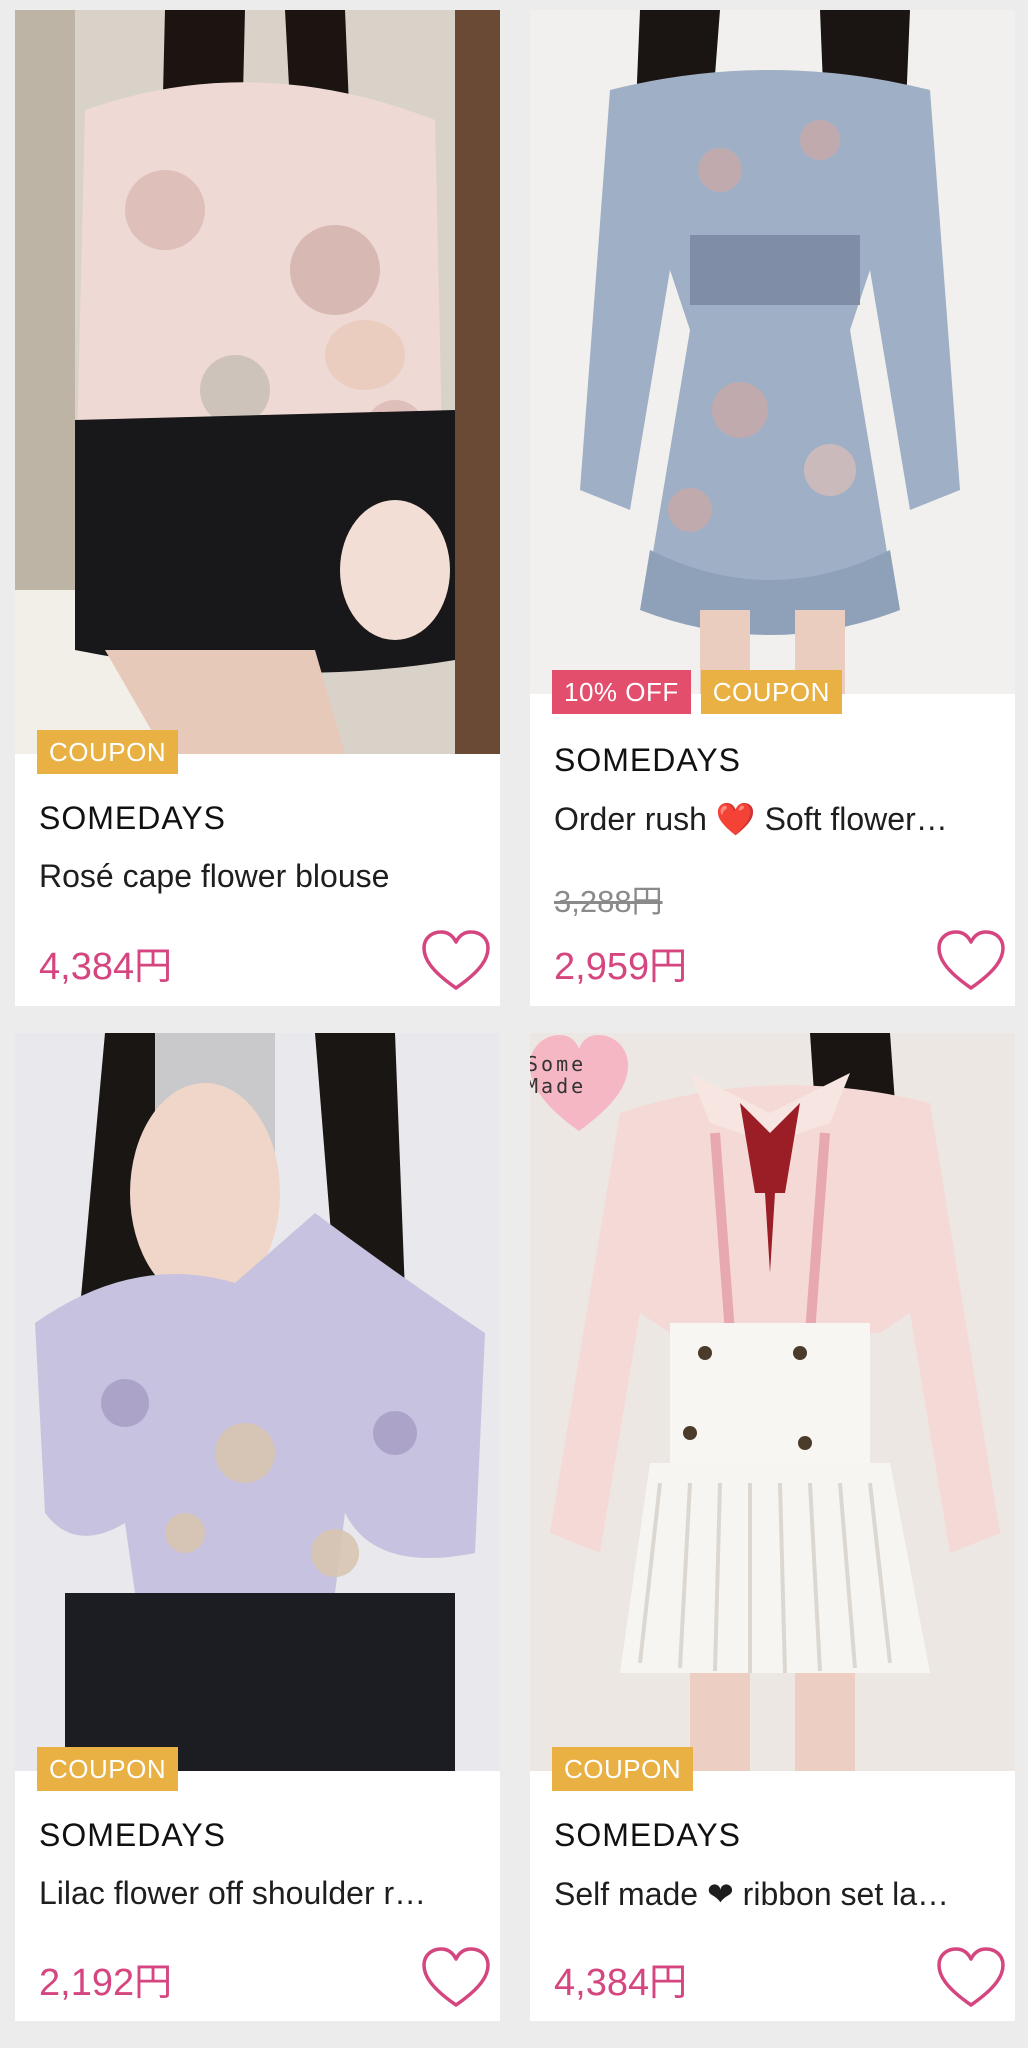  Describe the element at coordinates (621, 967) in the screenshot. I see `product-price: 2,959円` at that location.